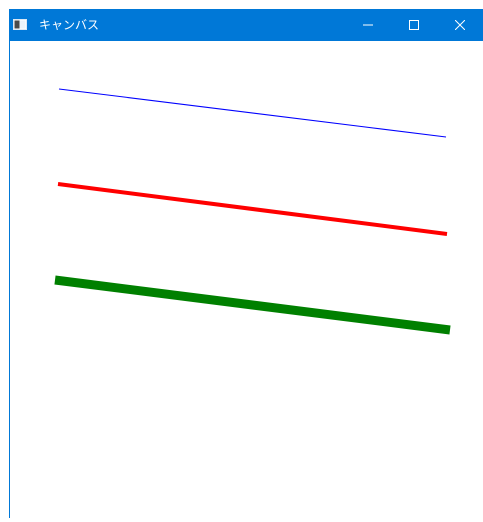  I want to click on maximize-icon, so click(414, 25).